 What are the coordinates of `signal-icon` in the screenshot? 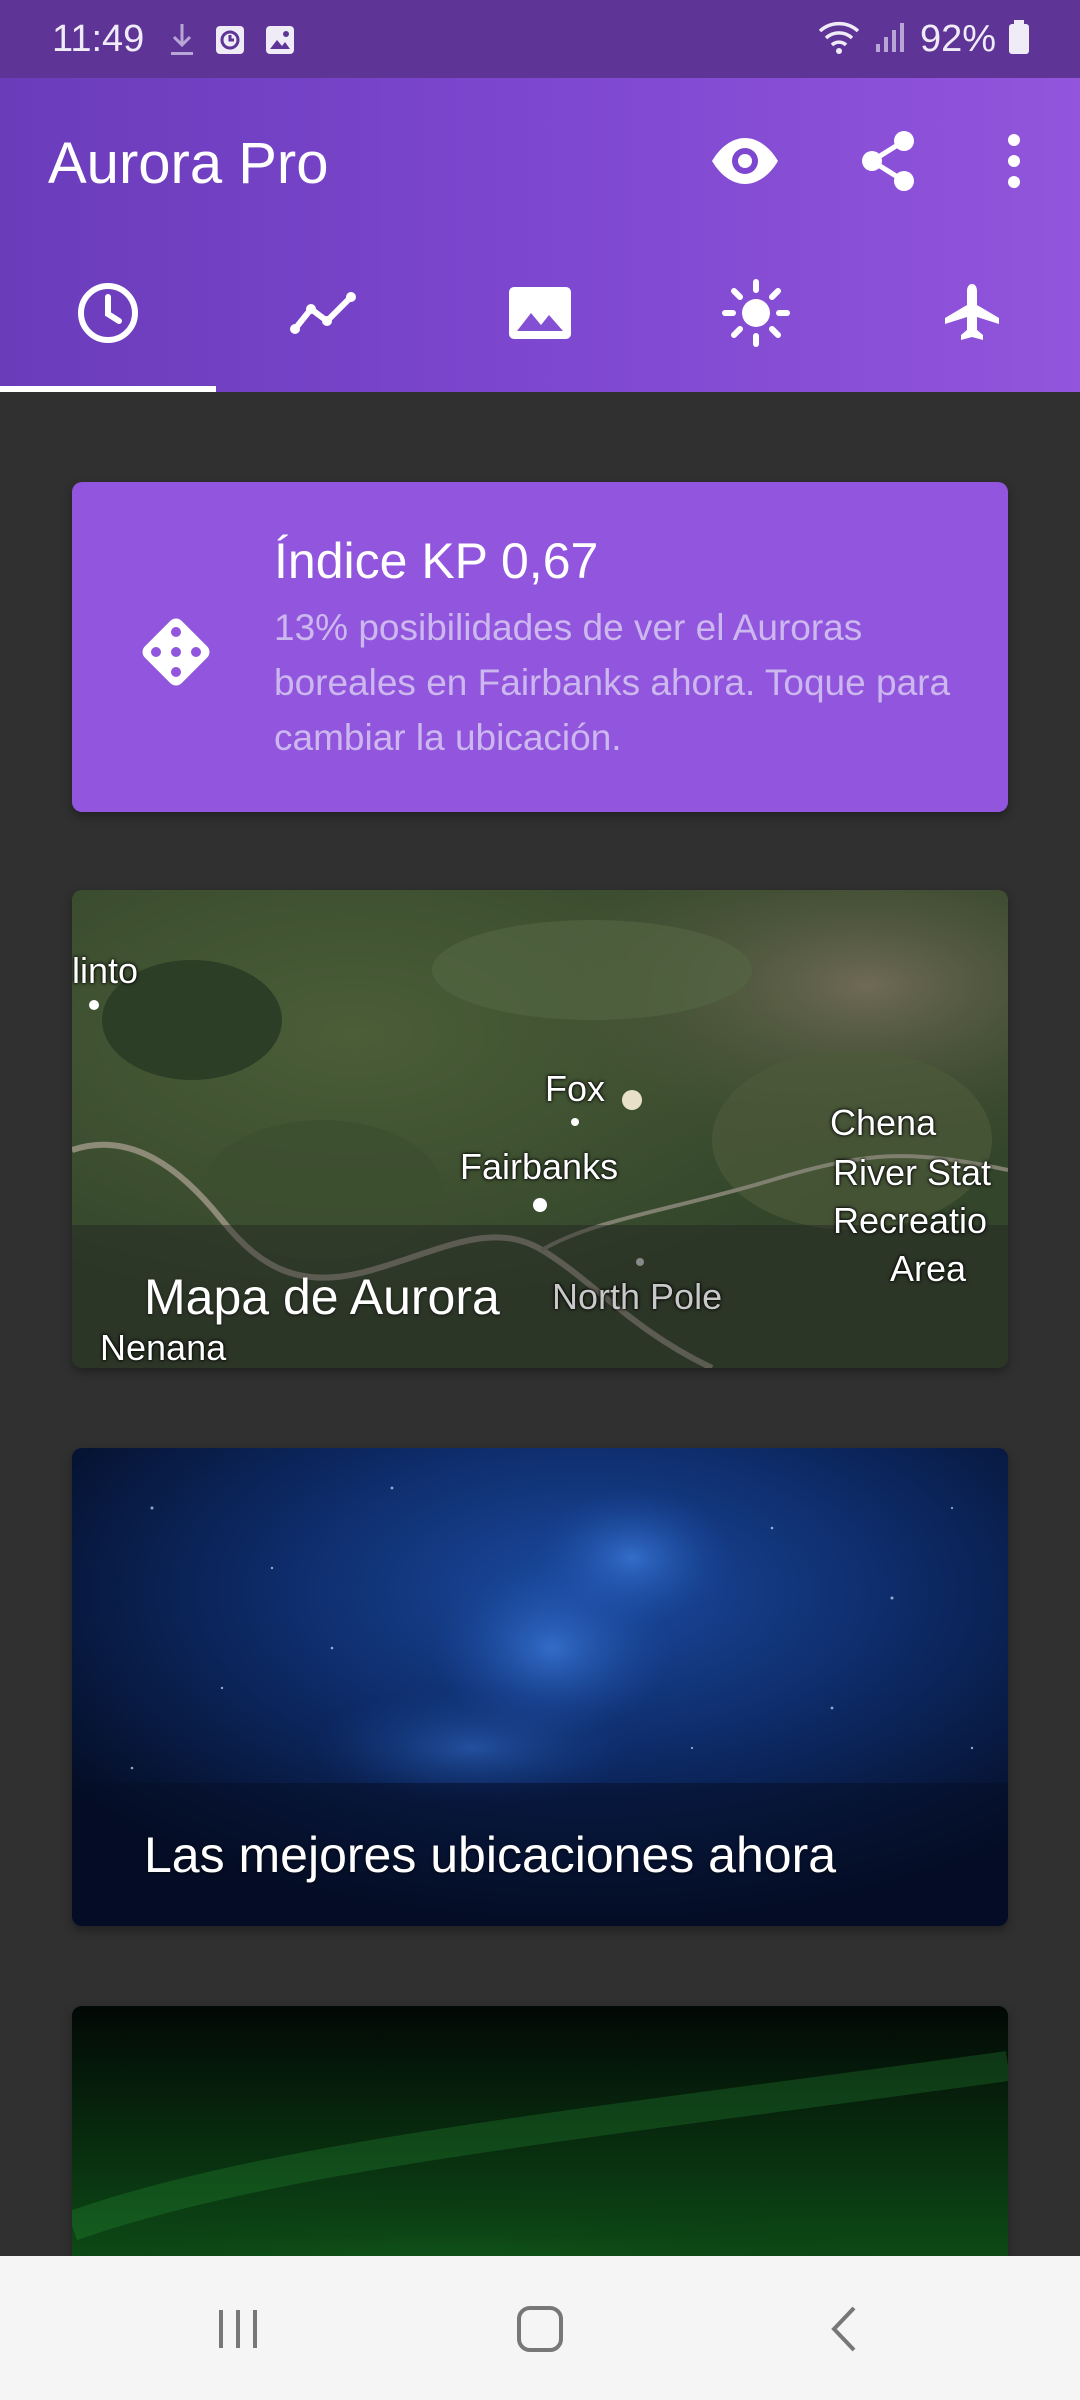 It's located at (891, 39).